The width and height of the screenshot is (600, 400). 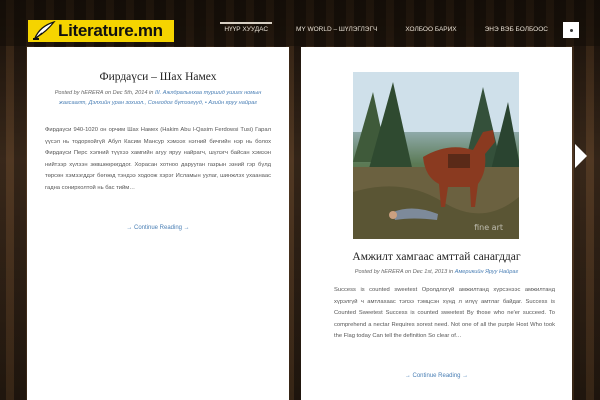 What do you see at coordinates (436, 257) in the screenshot?
I see `post-title: Амжилт хамгаас амттай санагддаг` at bounding box center [436, 257].